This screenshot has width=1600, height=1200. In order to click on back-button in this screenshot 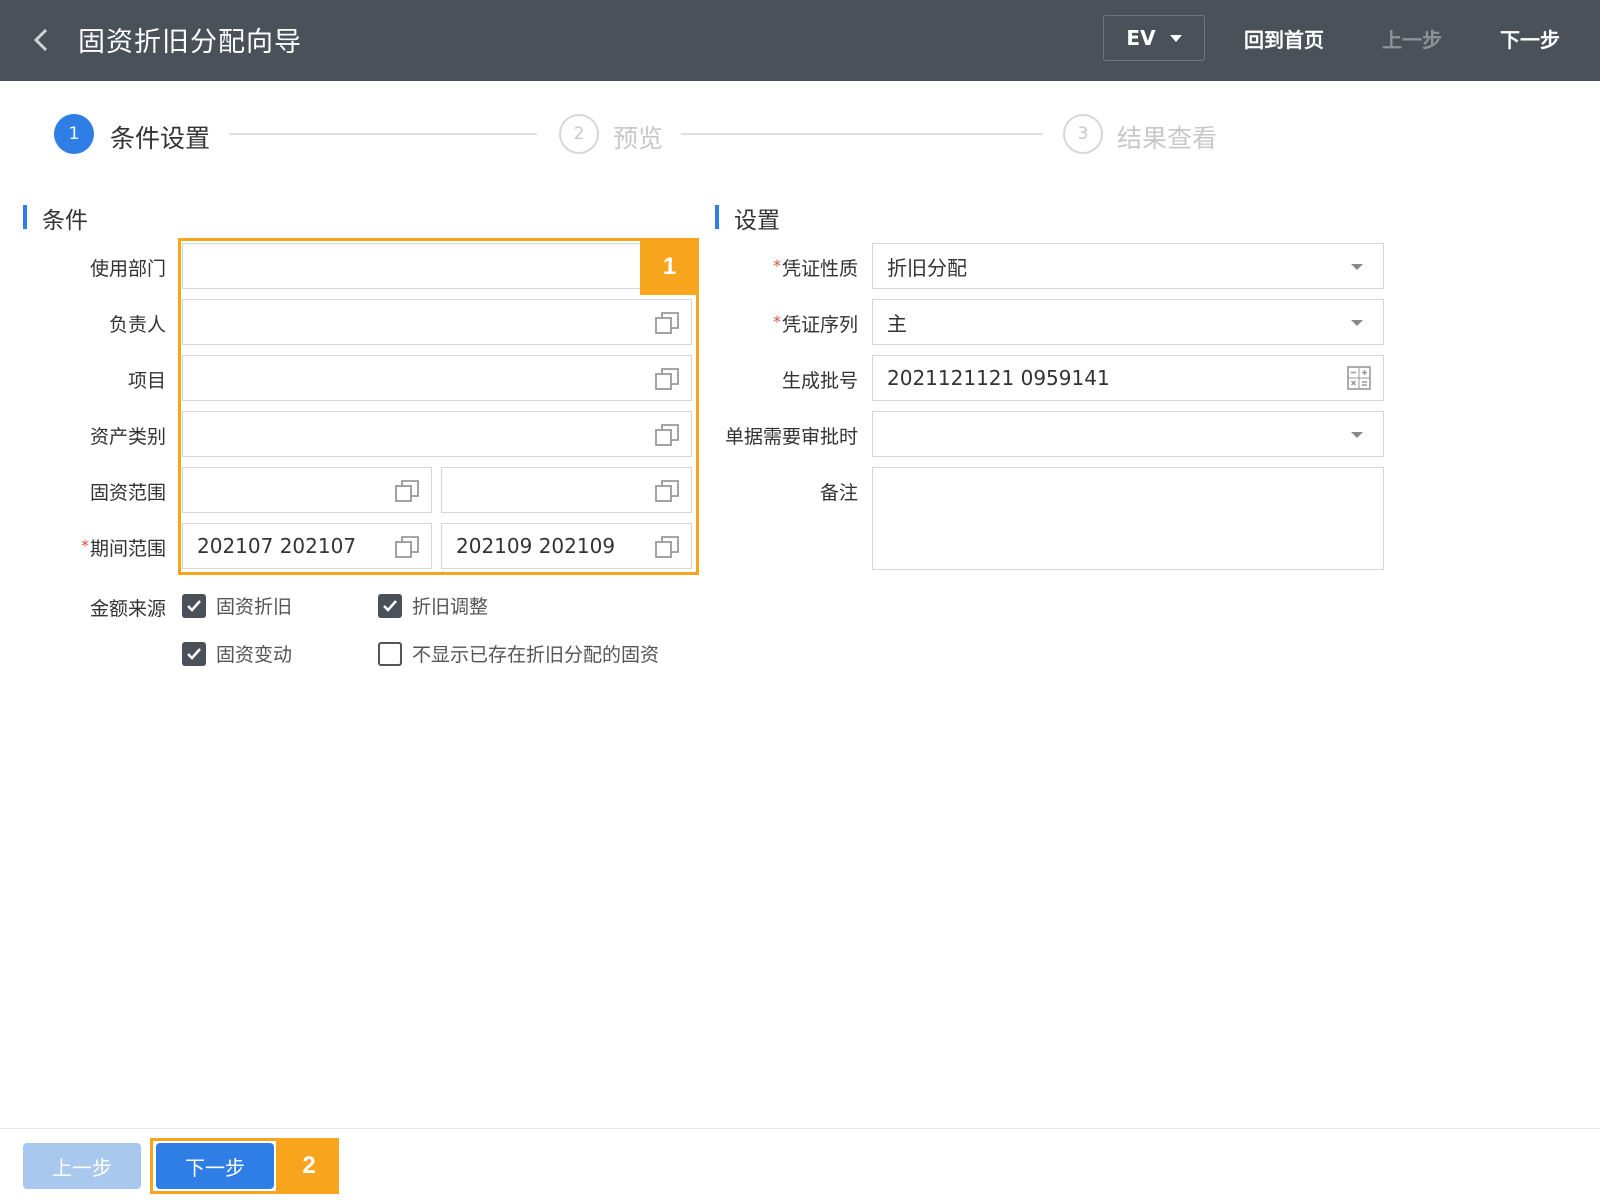, I will do `click(42, 40)`.